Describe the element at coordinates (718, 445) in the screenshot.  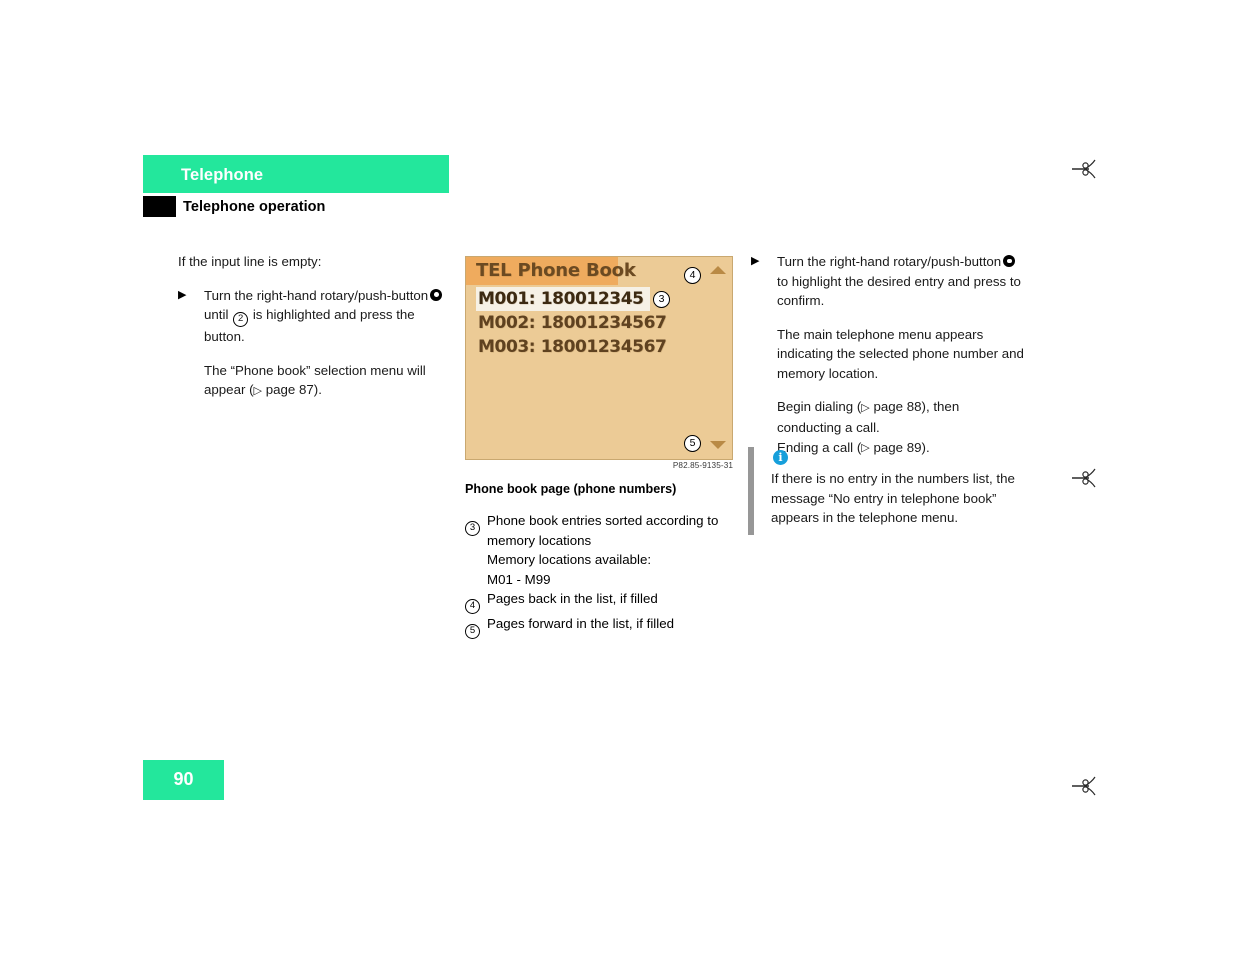
I see `triangle-down-icon` at that location.